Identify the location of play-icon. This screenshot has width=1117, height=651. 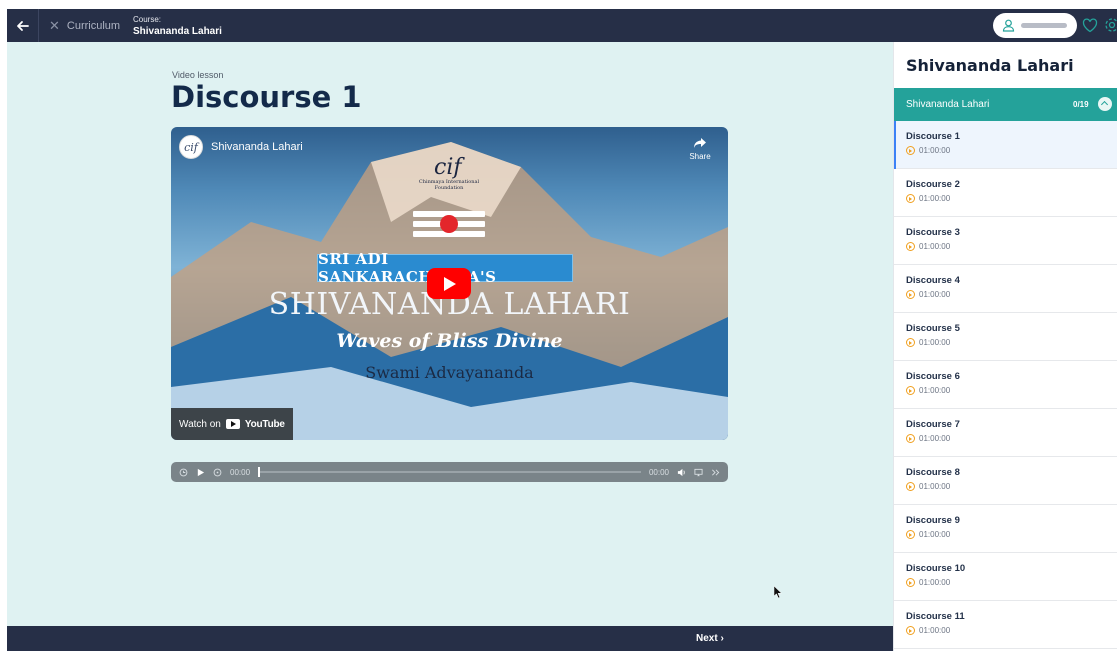
(201, 472).